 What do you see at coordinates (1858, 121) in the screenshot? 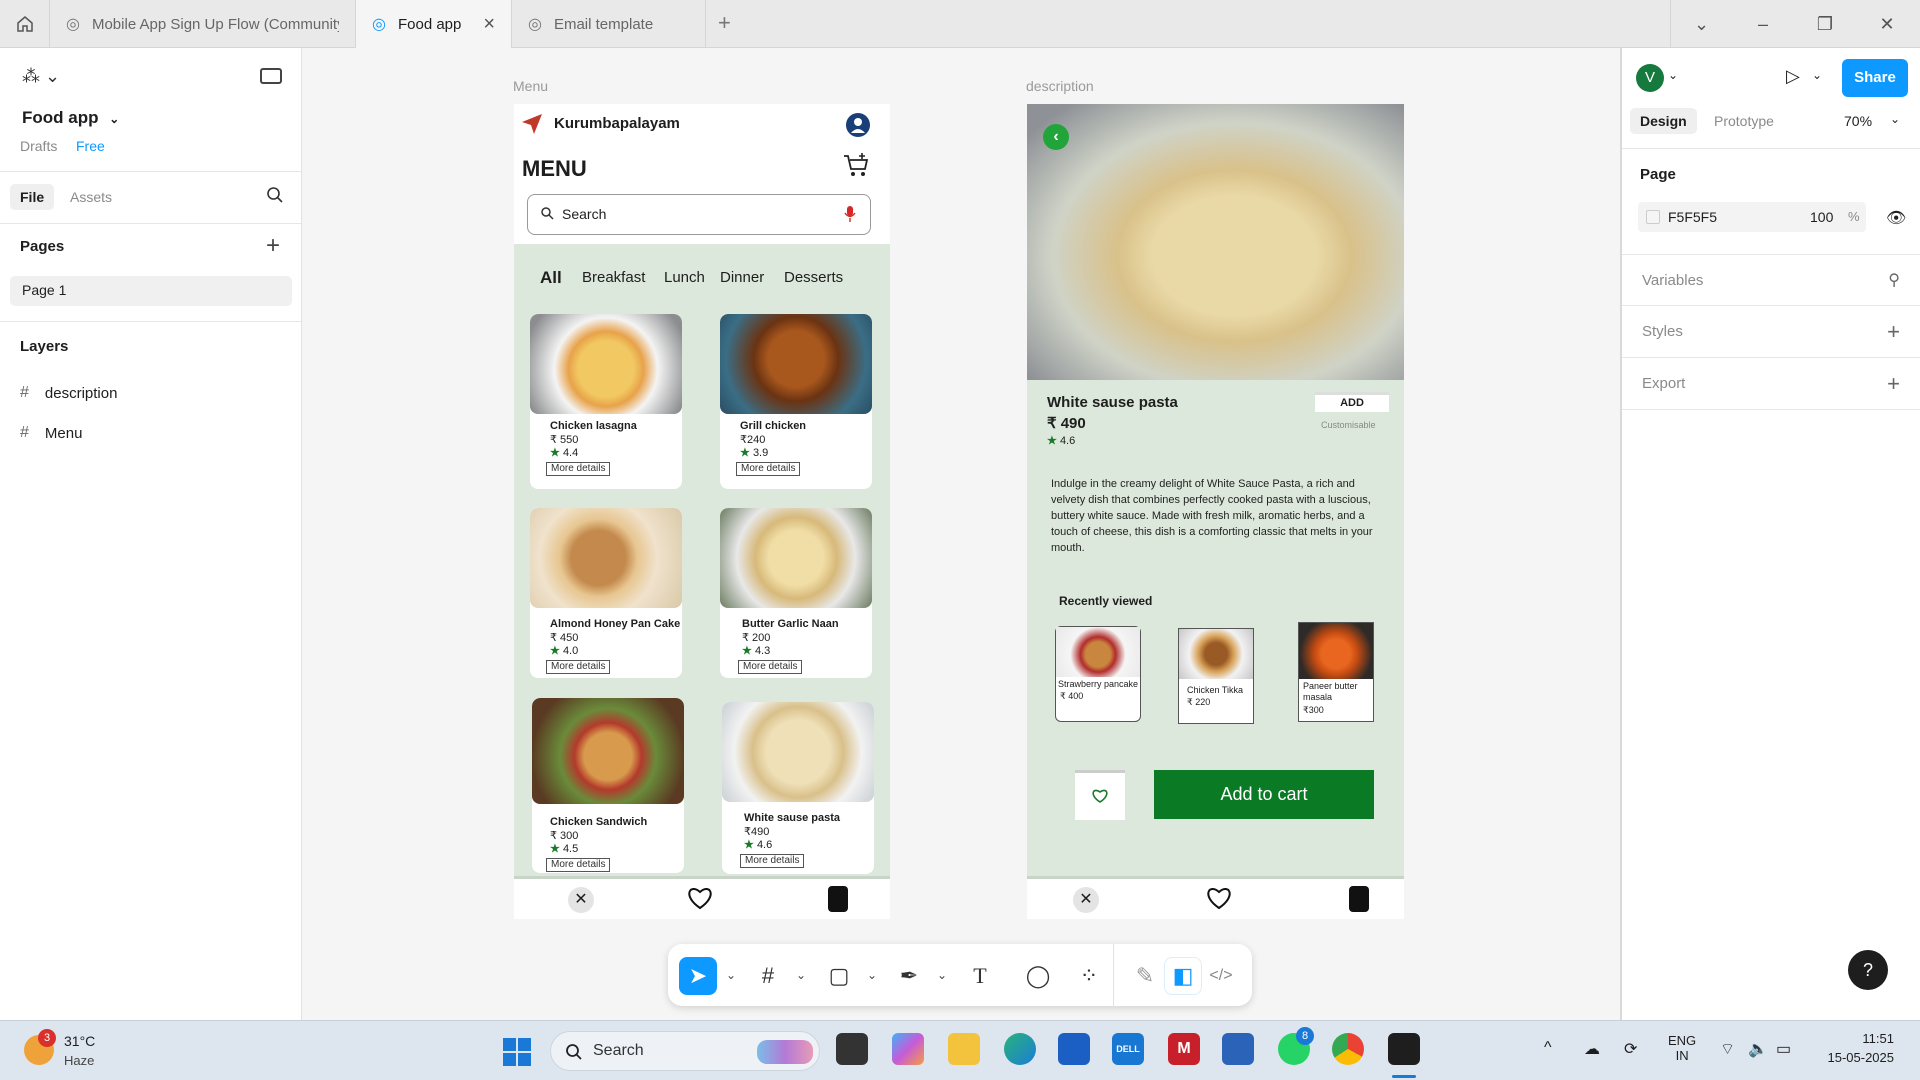
I see `zoom-level: 70%` at bounding box center [1858, 121].